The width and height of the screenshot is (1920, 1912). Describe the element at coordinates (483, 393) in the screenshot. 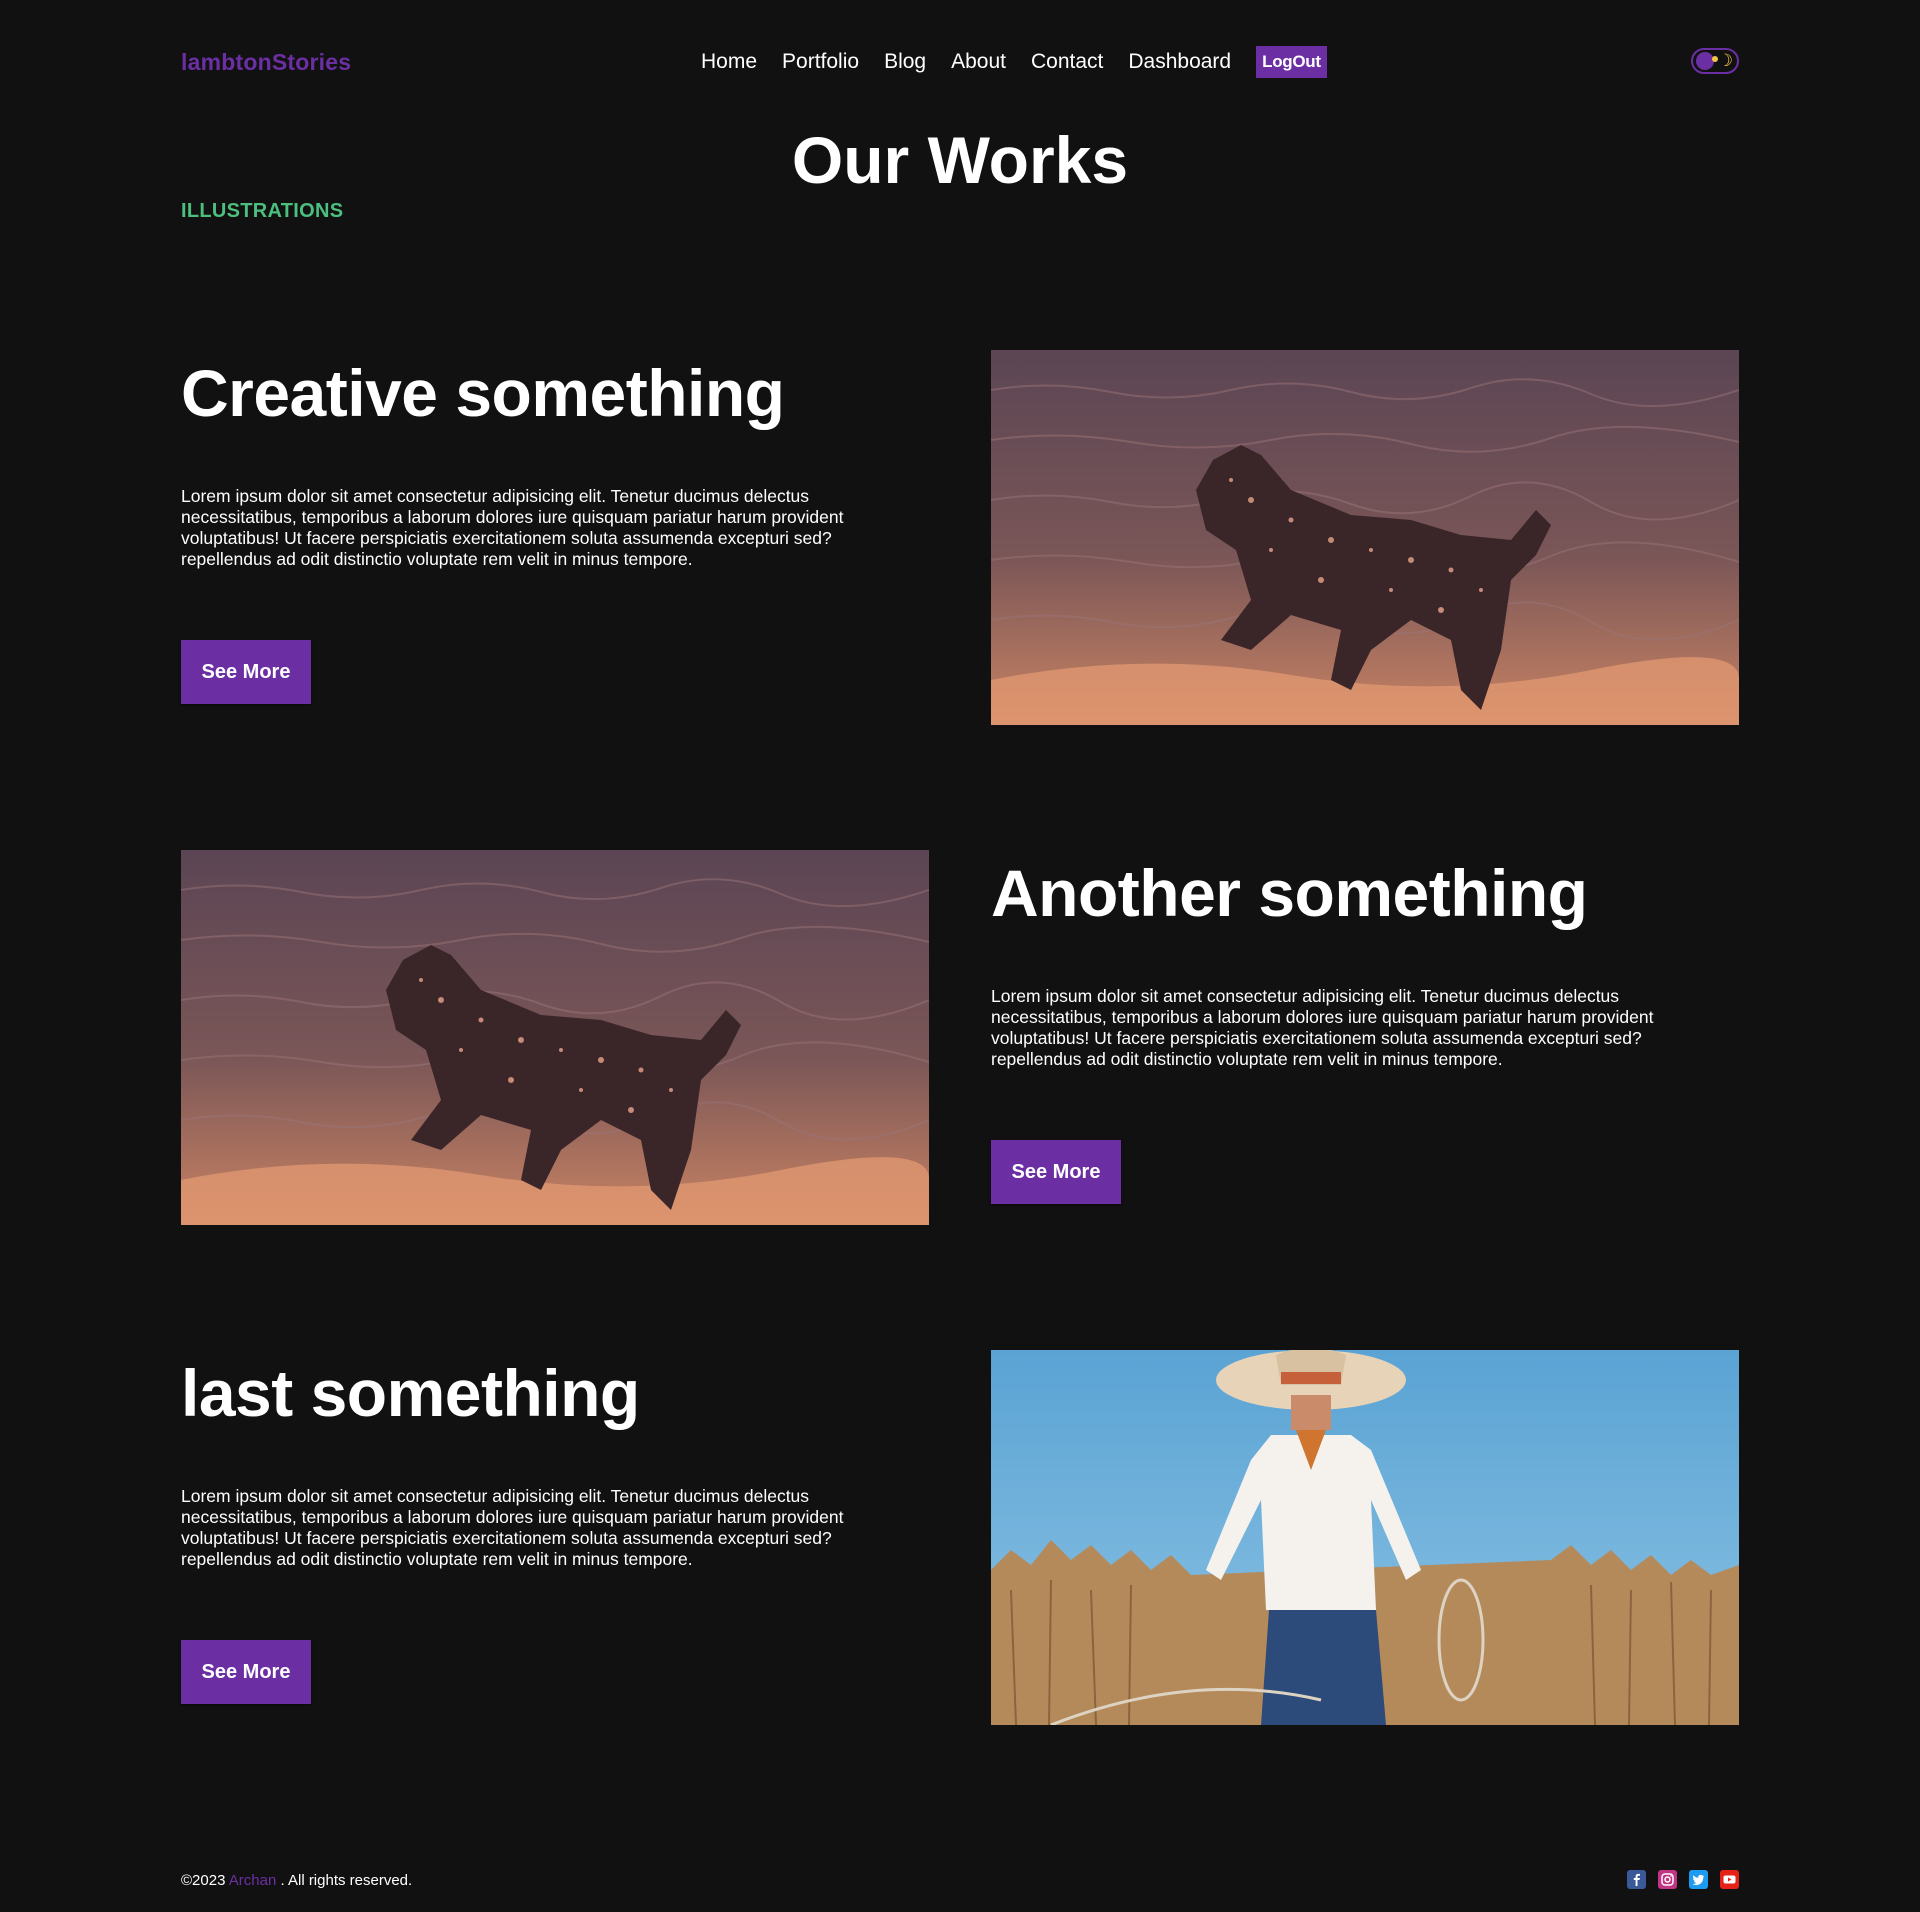

I see `work-title: Creative something` at that location.